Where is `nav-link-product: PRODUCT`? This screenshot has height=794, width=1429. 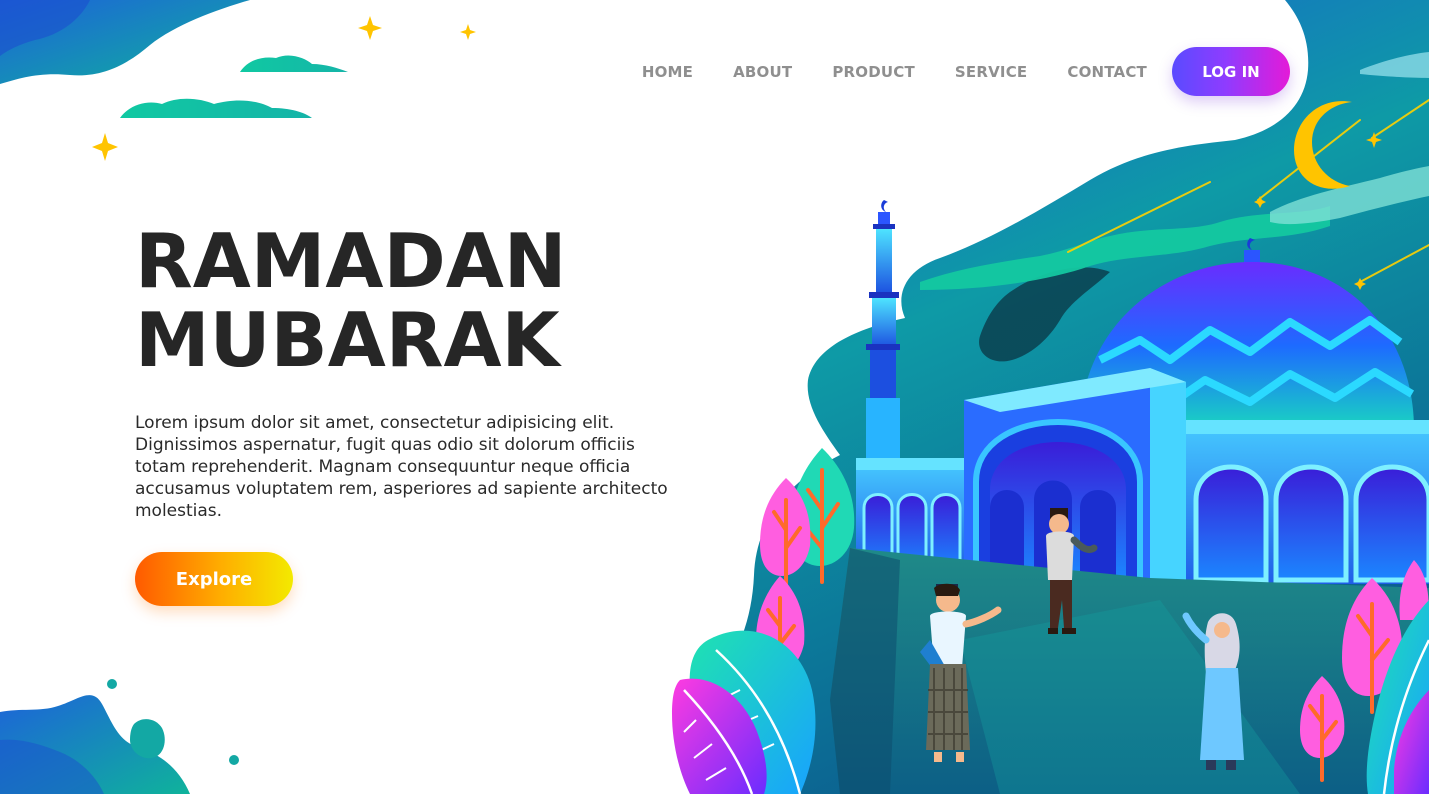
nav-link-product: PRODUCT is located at coordinates (873, 72).